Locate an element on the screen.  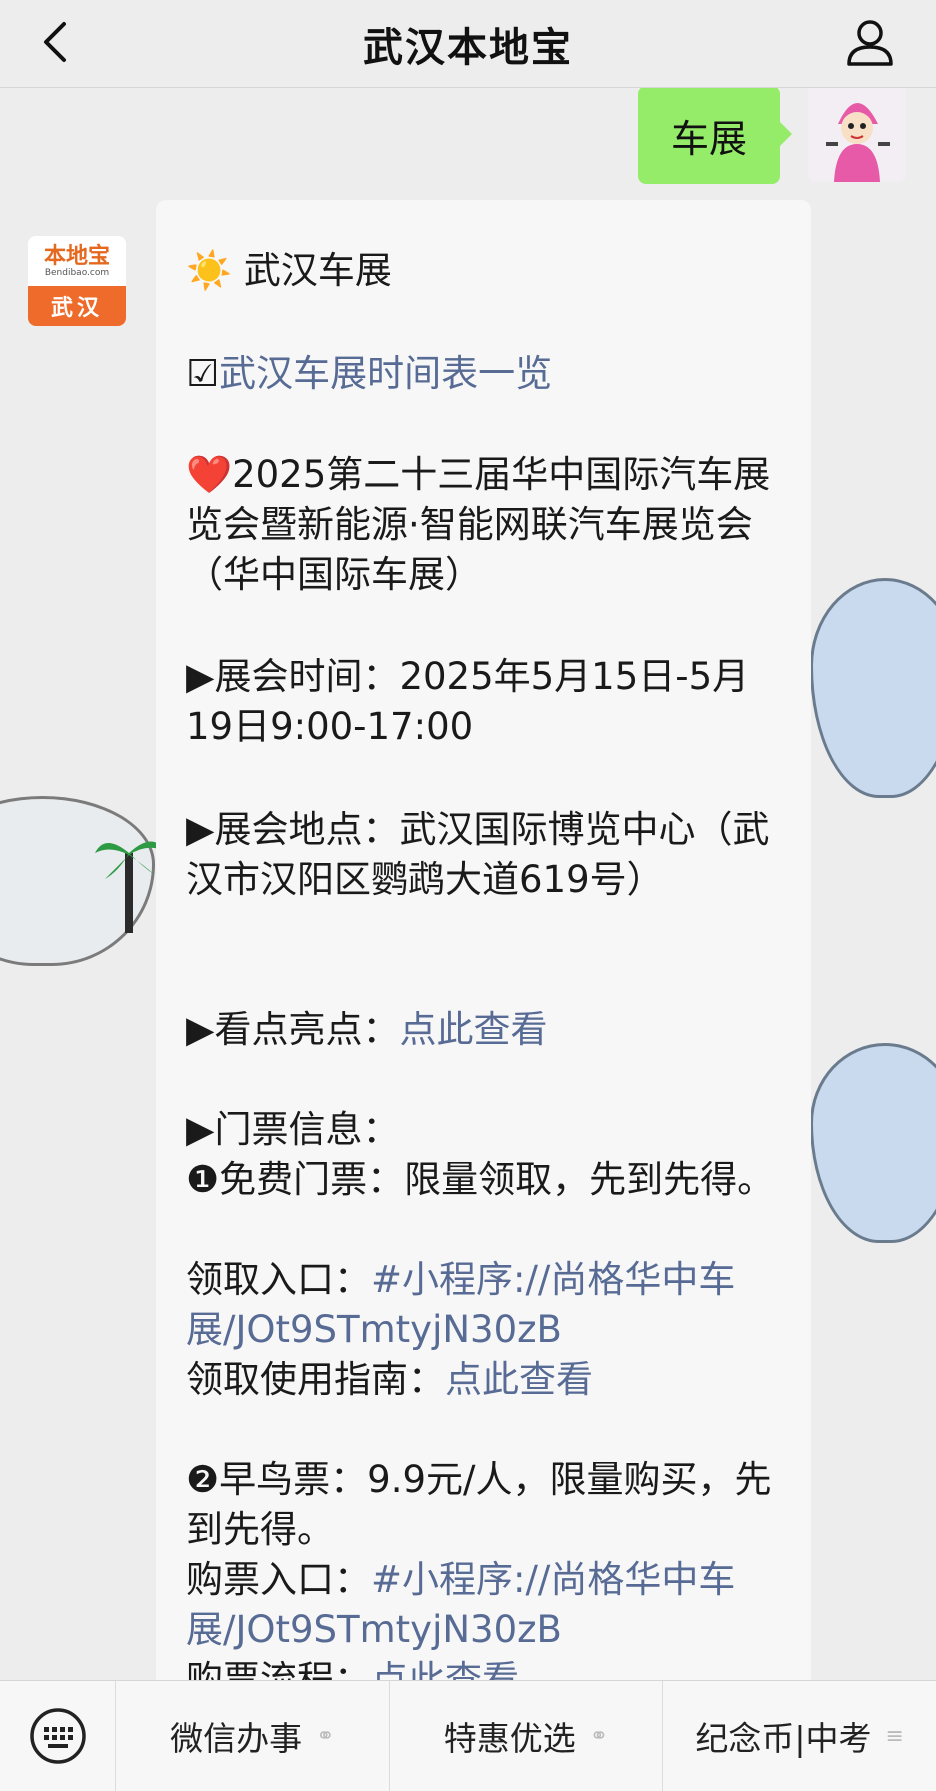
number-two-icon: ❷ is located at coordinates (203, 1479).